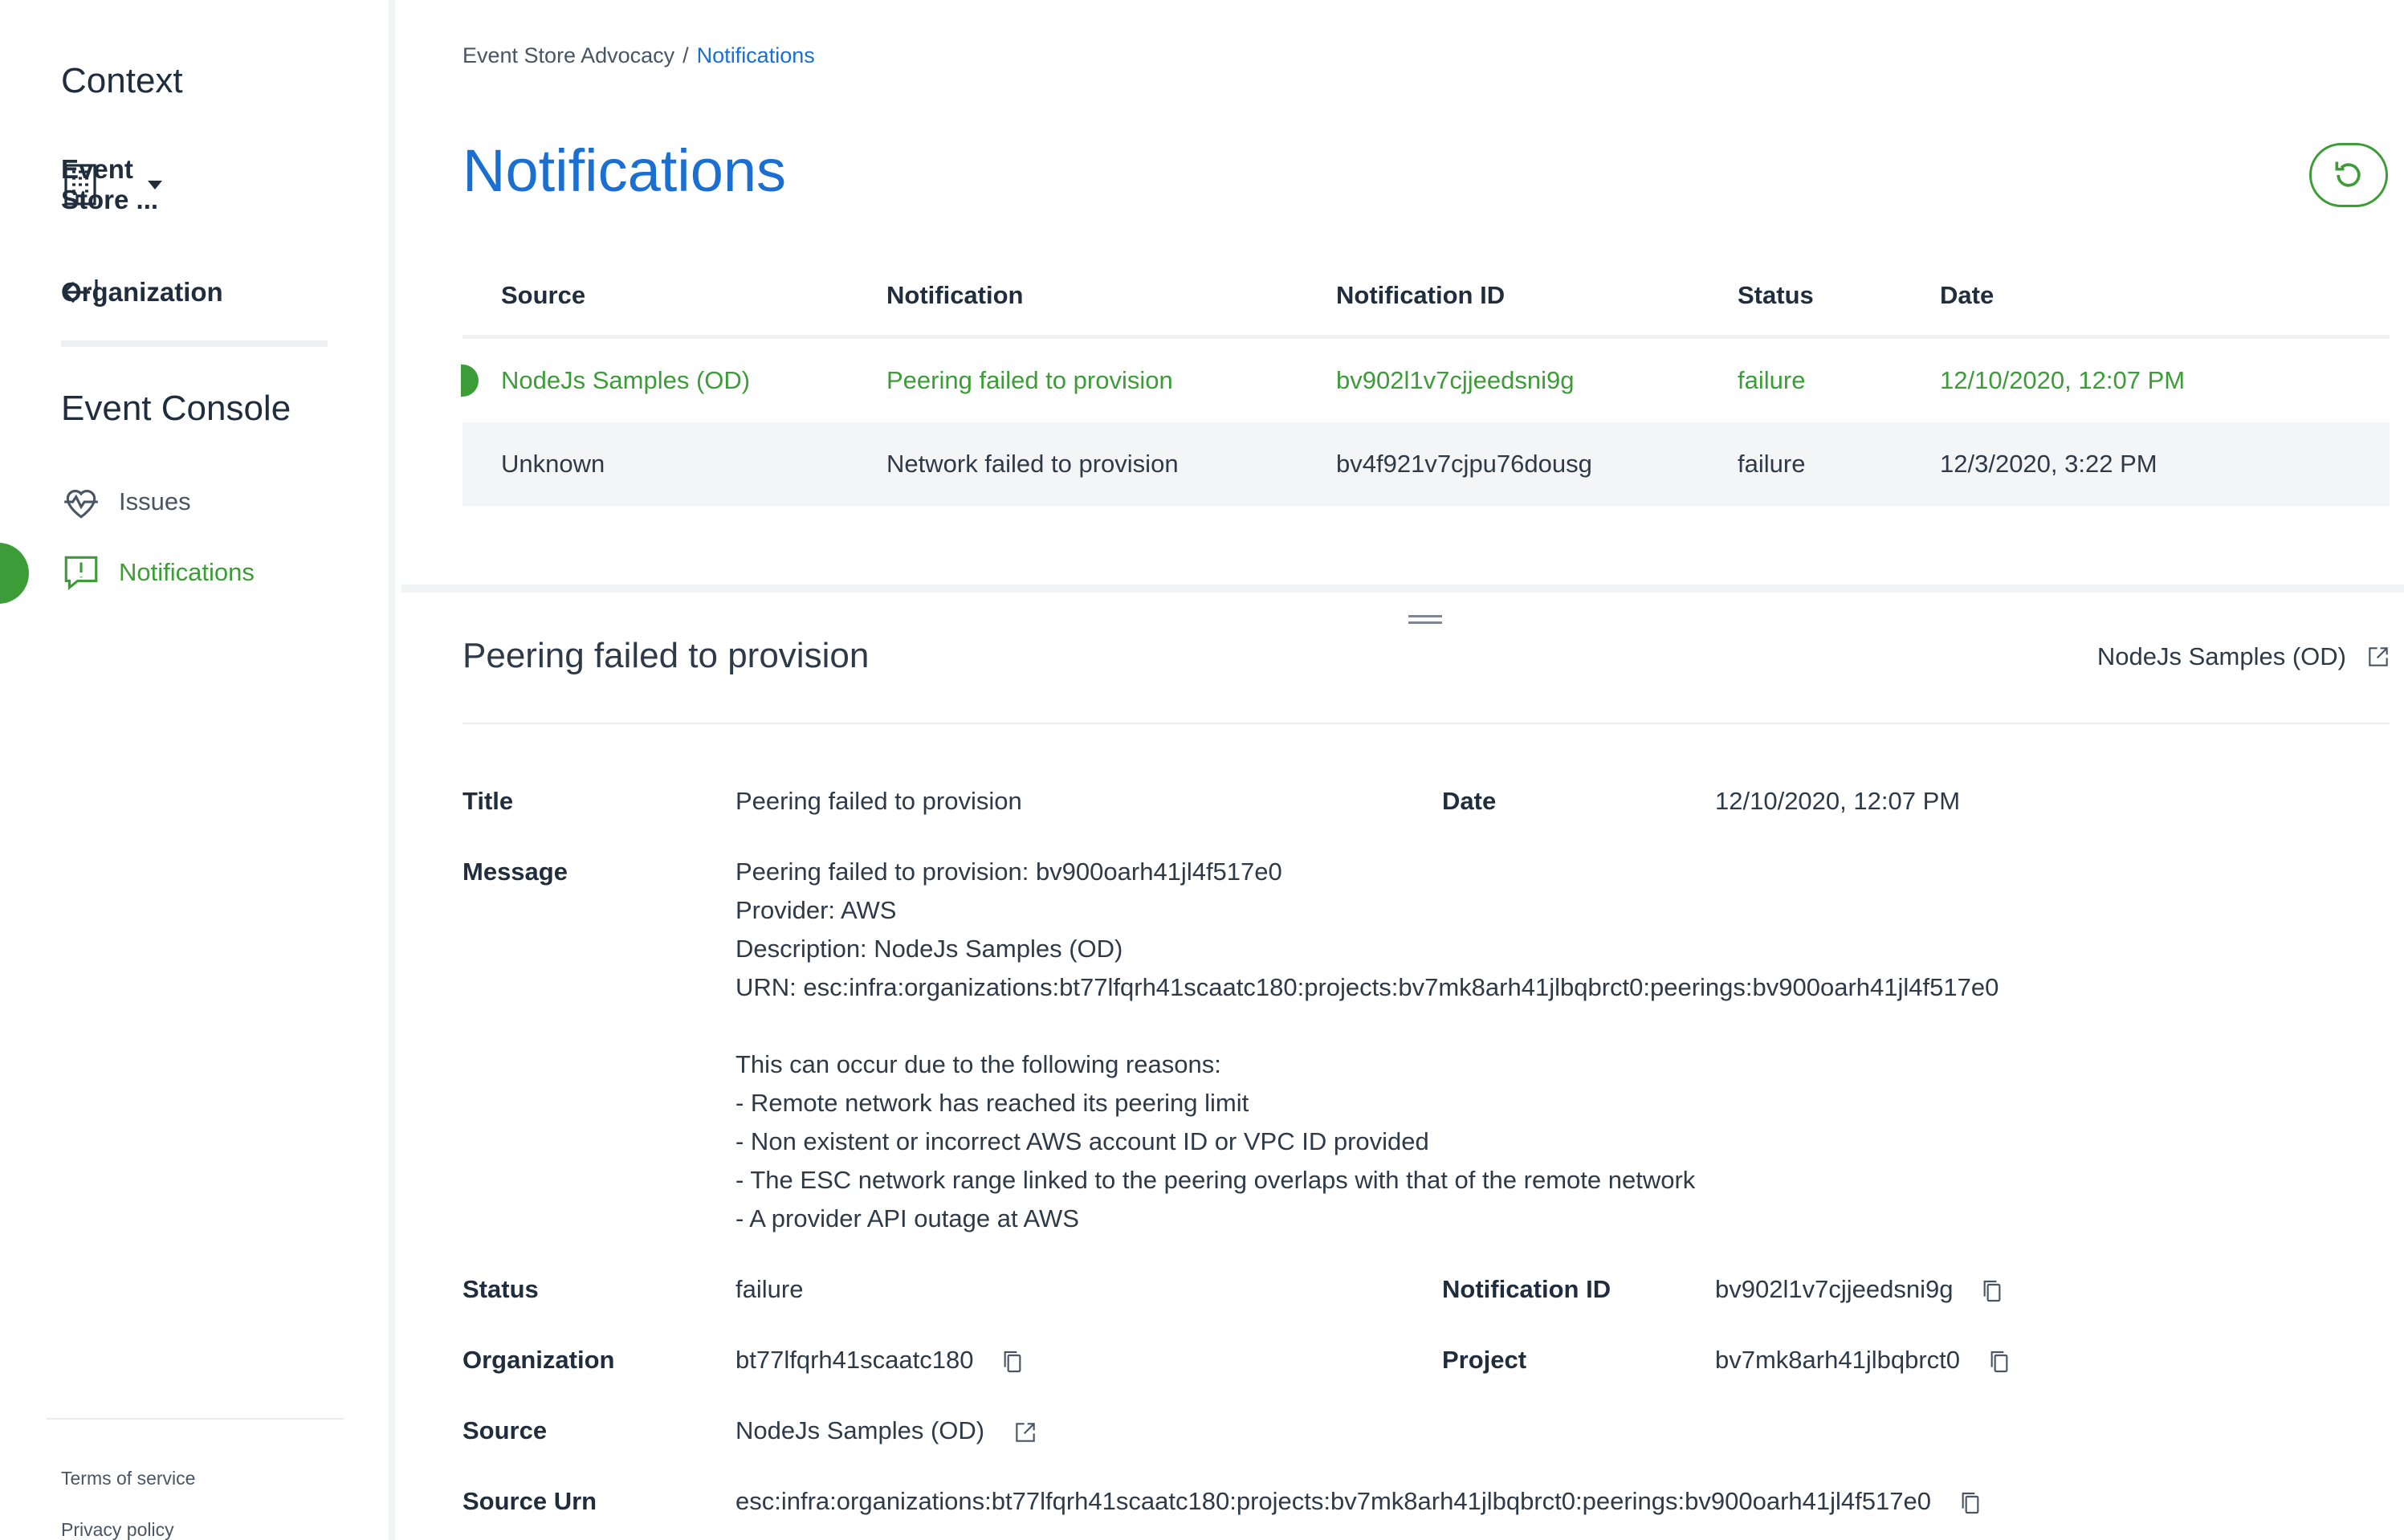 The height and width of the screenshot is (1540, 2404). What do you see at coordinates (1464, 464) in the screenshot?
I see `cell-notification-id: bv4f921v7cjpu76dousg` at bounding box center [1464, 464].